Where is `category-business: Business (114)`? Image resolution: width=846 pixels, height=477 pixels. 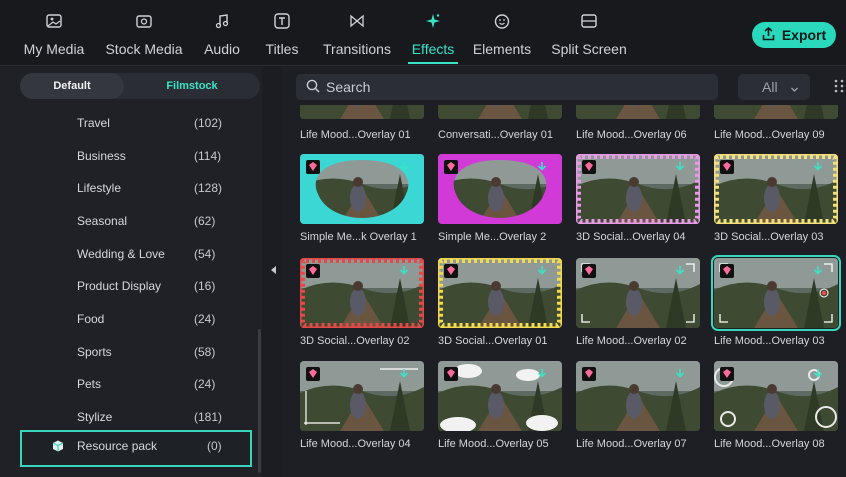 category-business: Business (114) is located at coordinates (136, 156).